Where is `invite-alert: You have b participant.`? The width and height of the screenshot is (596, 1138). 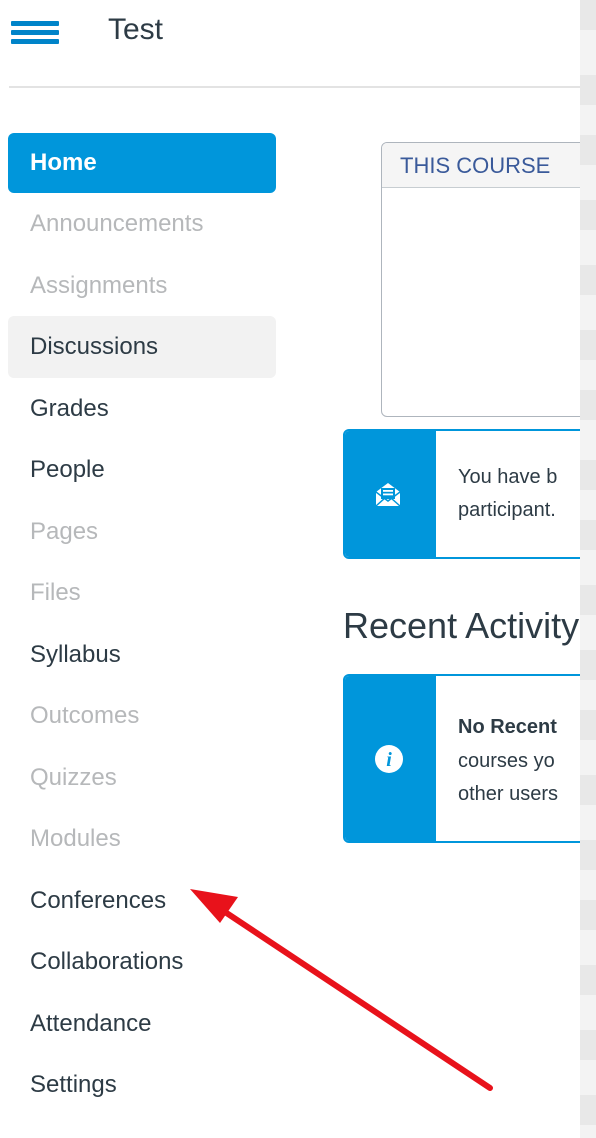
invite-alert: You have b participant. is located at coordinates (461, 494).